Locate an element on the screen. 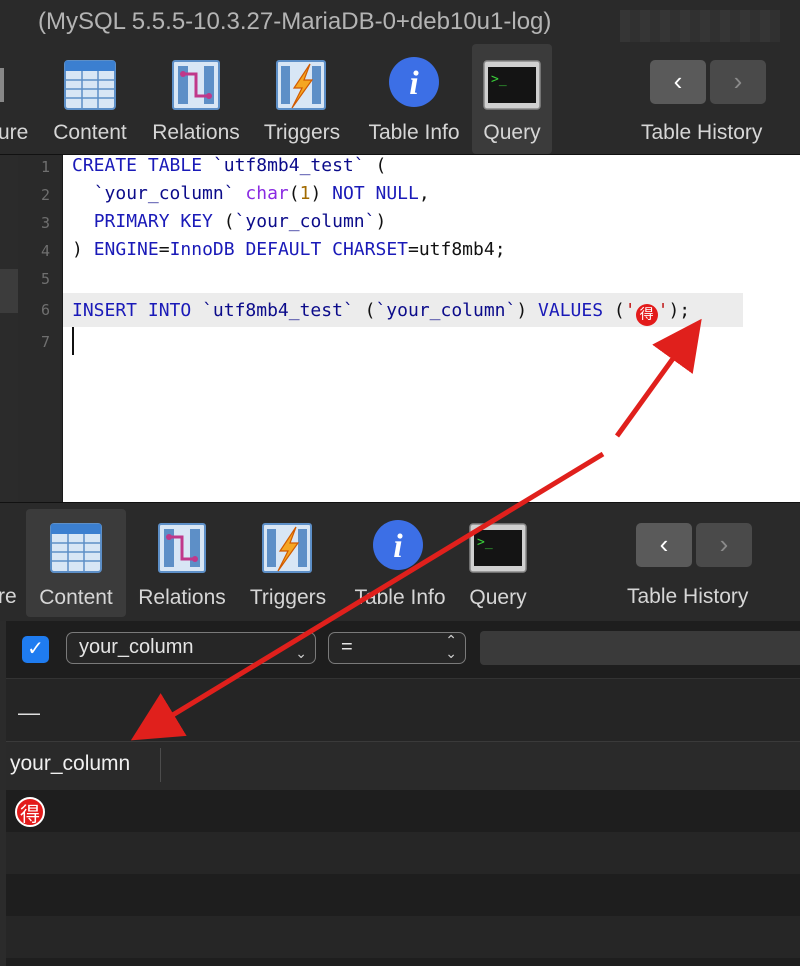  line-number: 2 is located at coordinates (45, 195).